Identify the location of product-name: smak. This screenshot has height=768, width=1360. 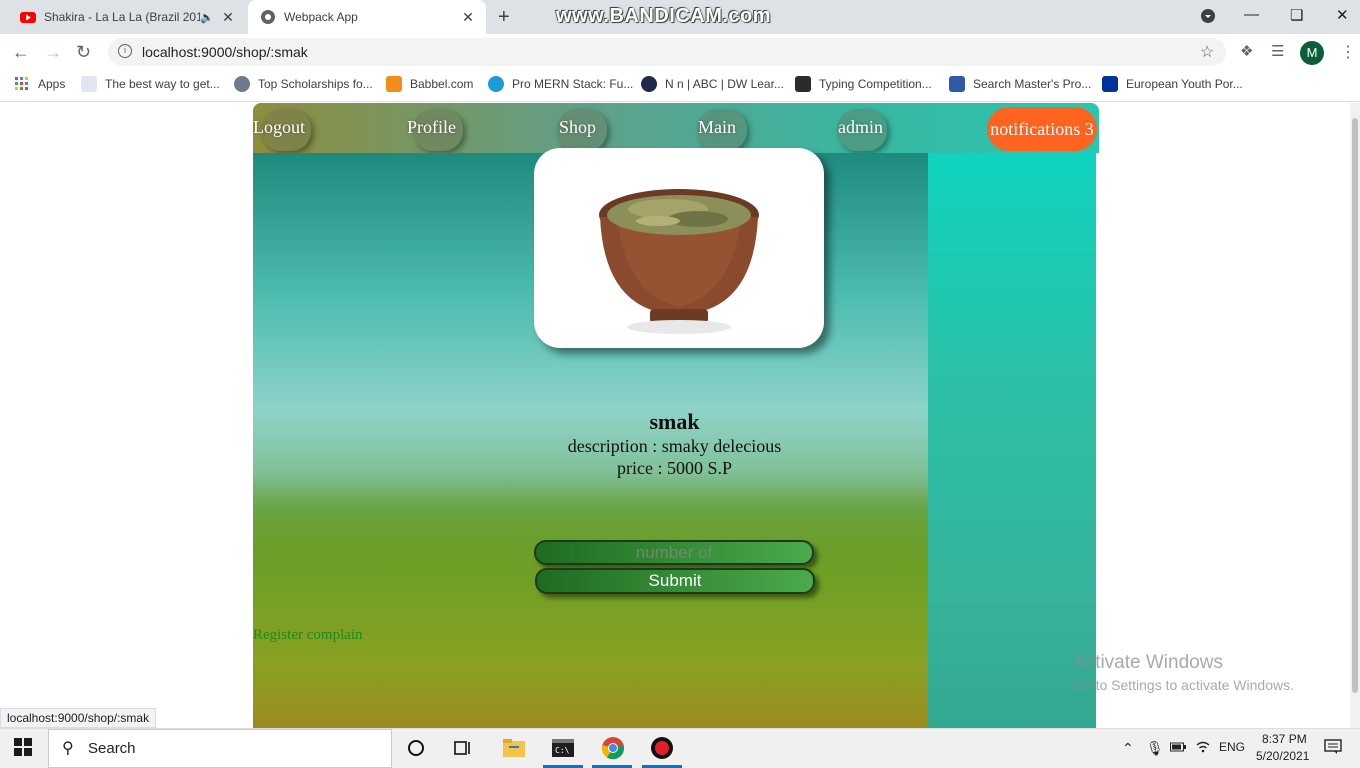
(674, 421).